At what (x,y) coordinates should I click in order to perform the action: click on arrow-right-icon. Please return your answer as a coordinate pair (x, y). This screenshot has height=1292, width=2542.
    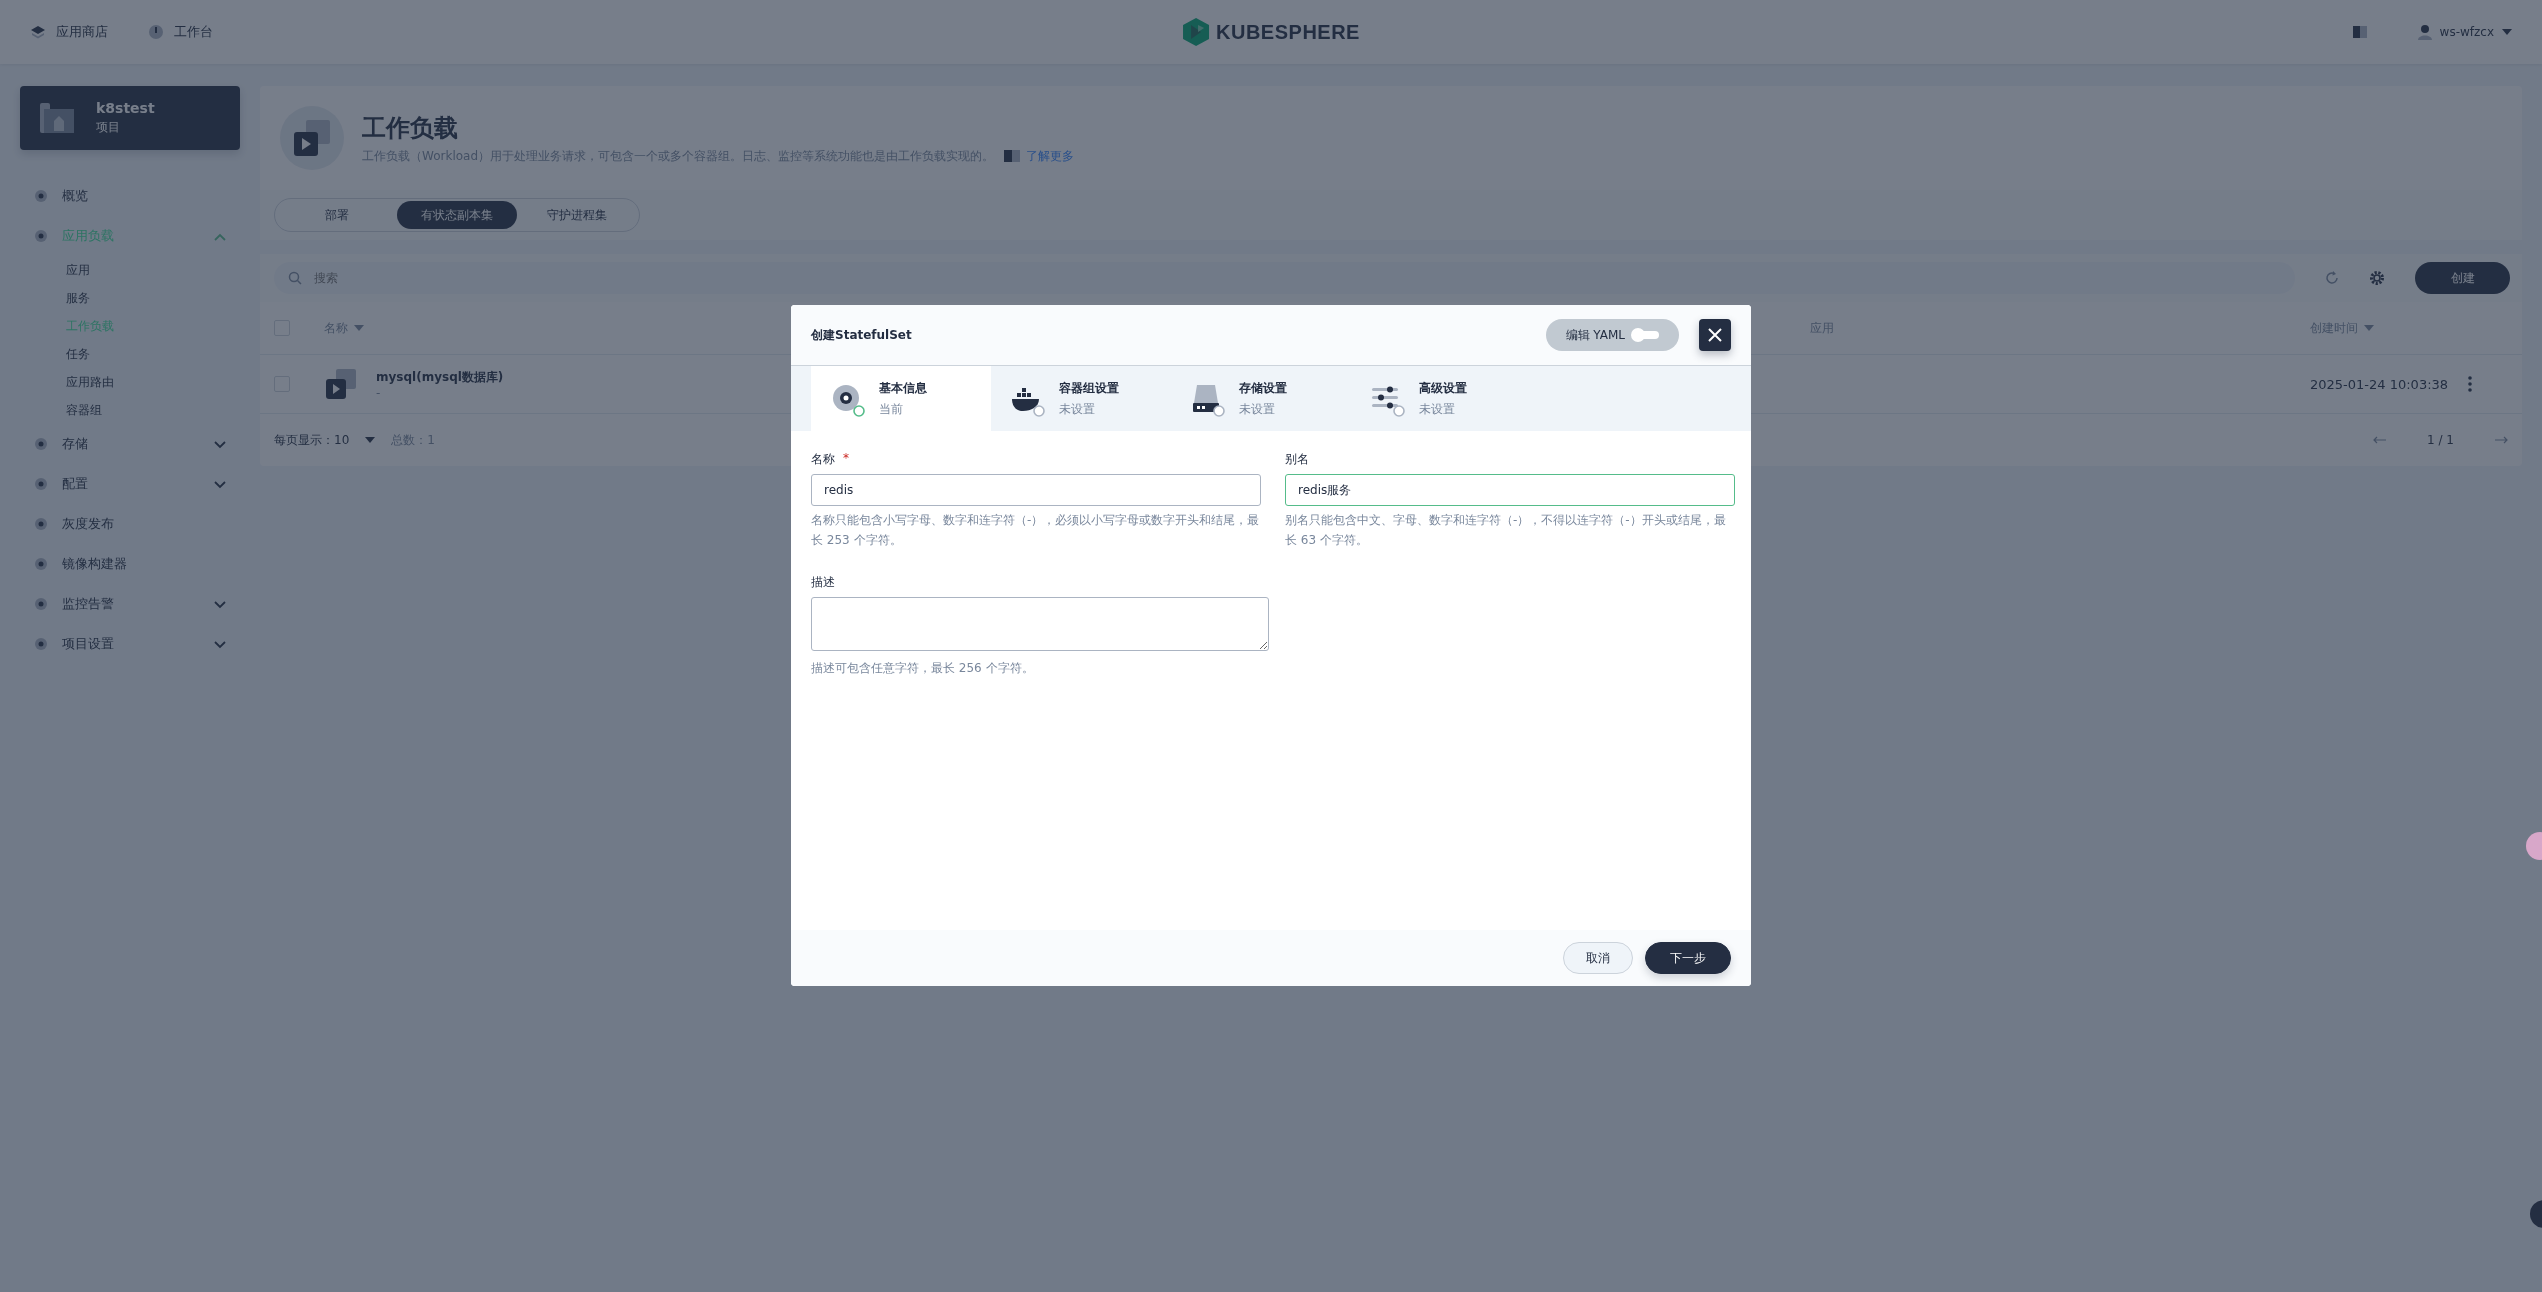
    Looking at the image, I should click on (2501, 440).